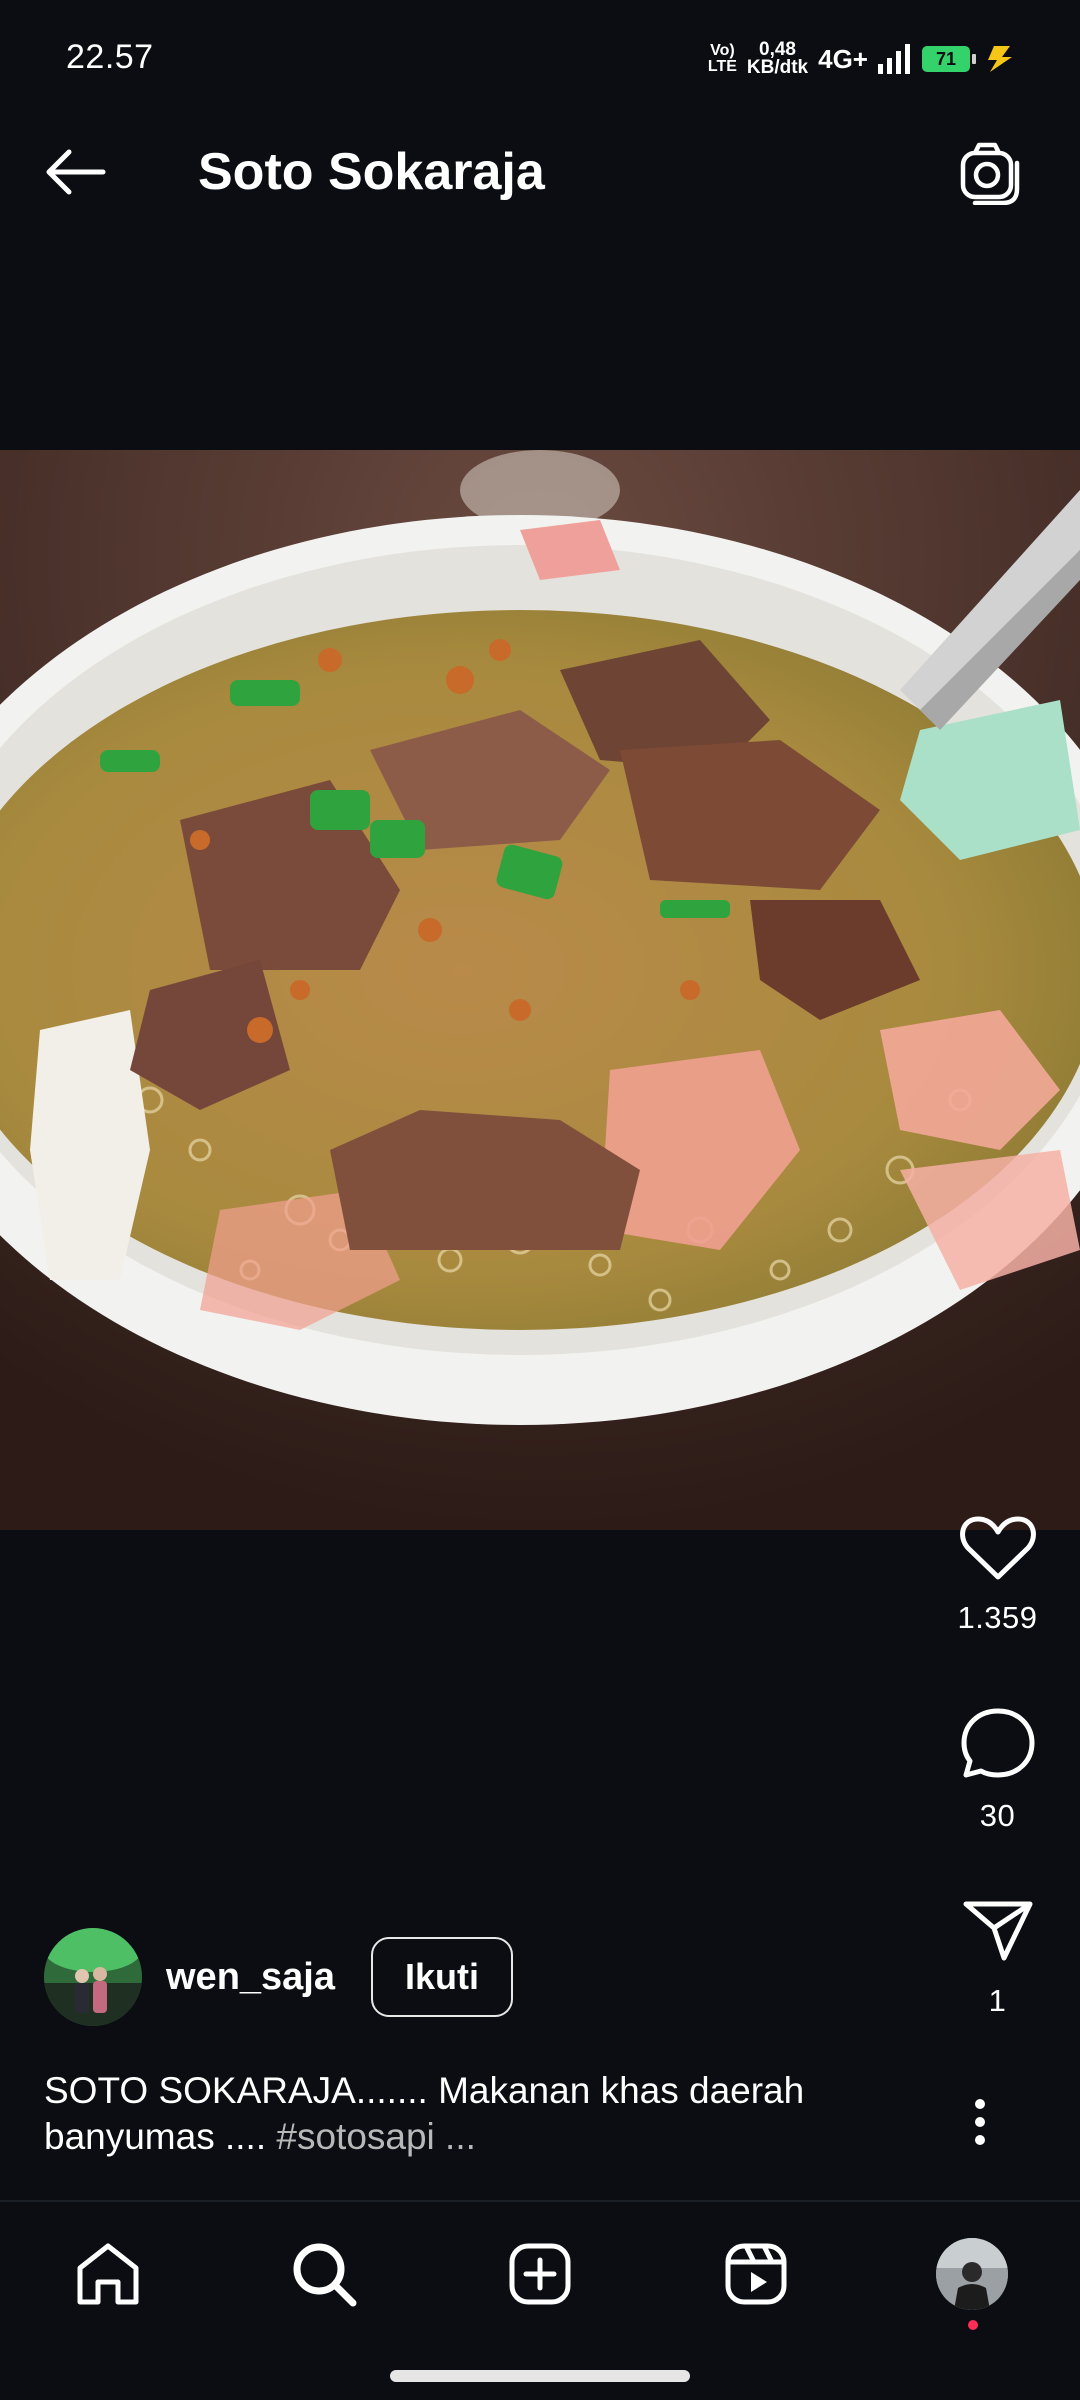  I want to click on back-button, so click(75, 172).